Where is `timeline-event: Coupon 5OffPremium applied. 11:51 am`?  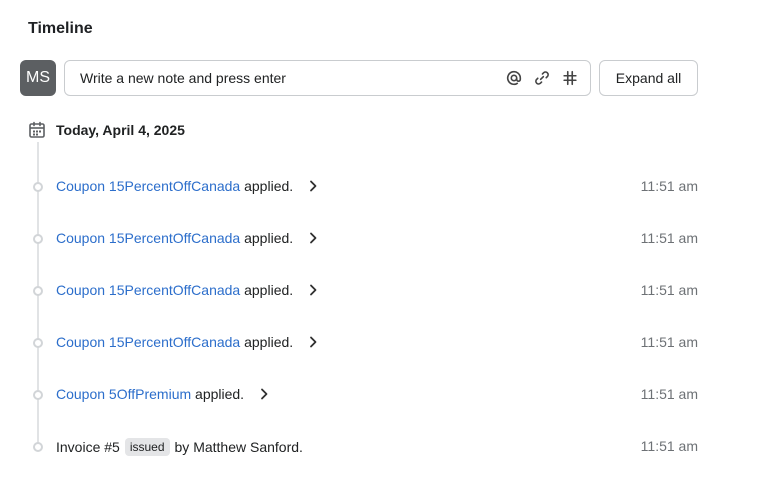 timeline-event: Coupon 5OffPremium applied. 11:51 am is located at coordinates (378, 395).